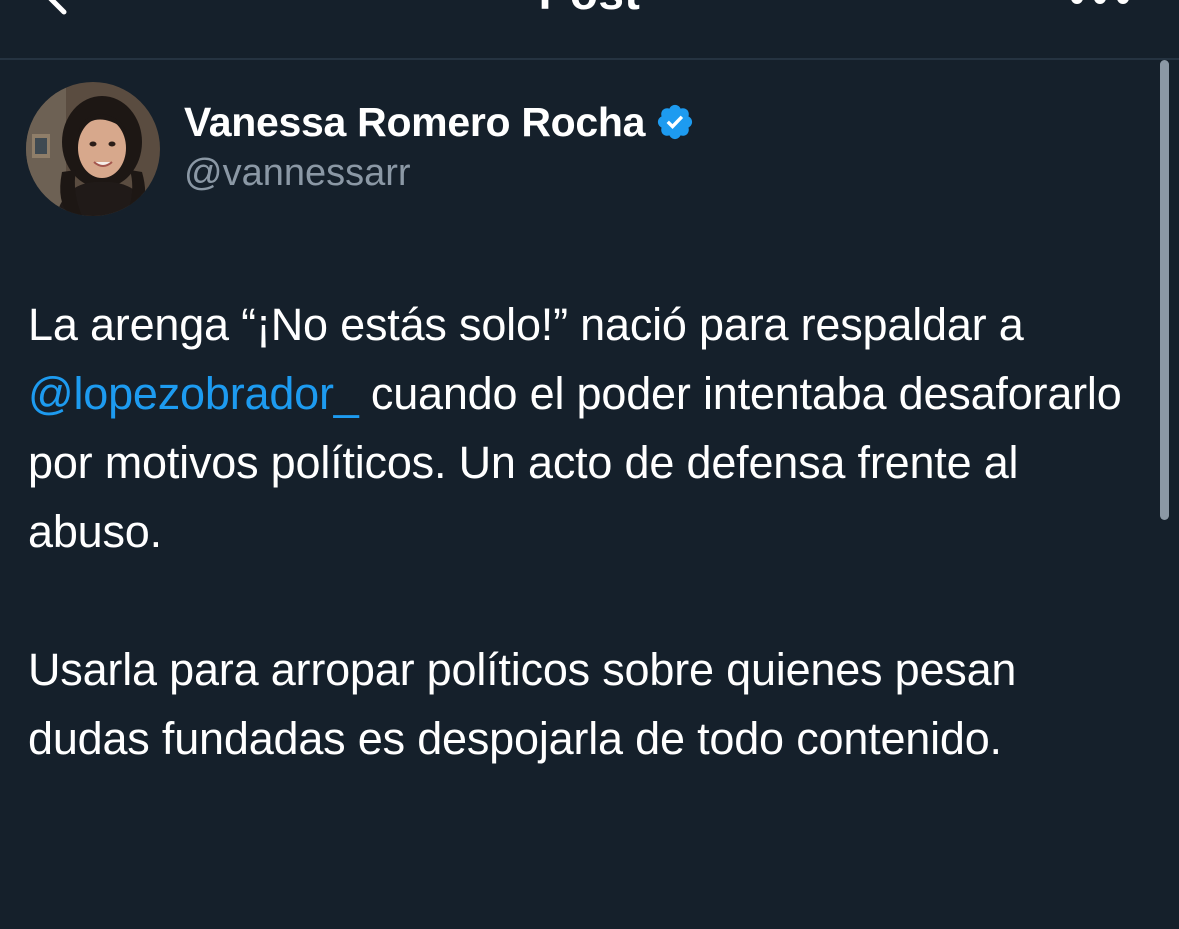  Describe the element at coordinates (589, 10) in the screenshot. I see `page-title: Post` at that location.